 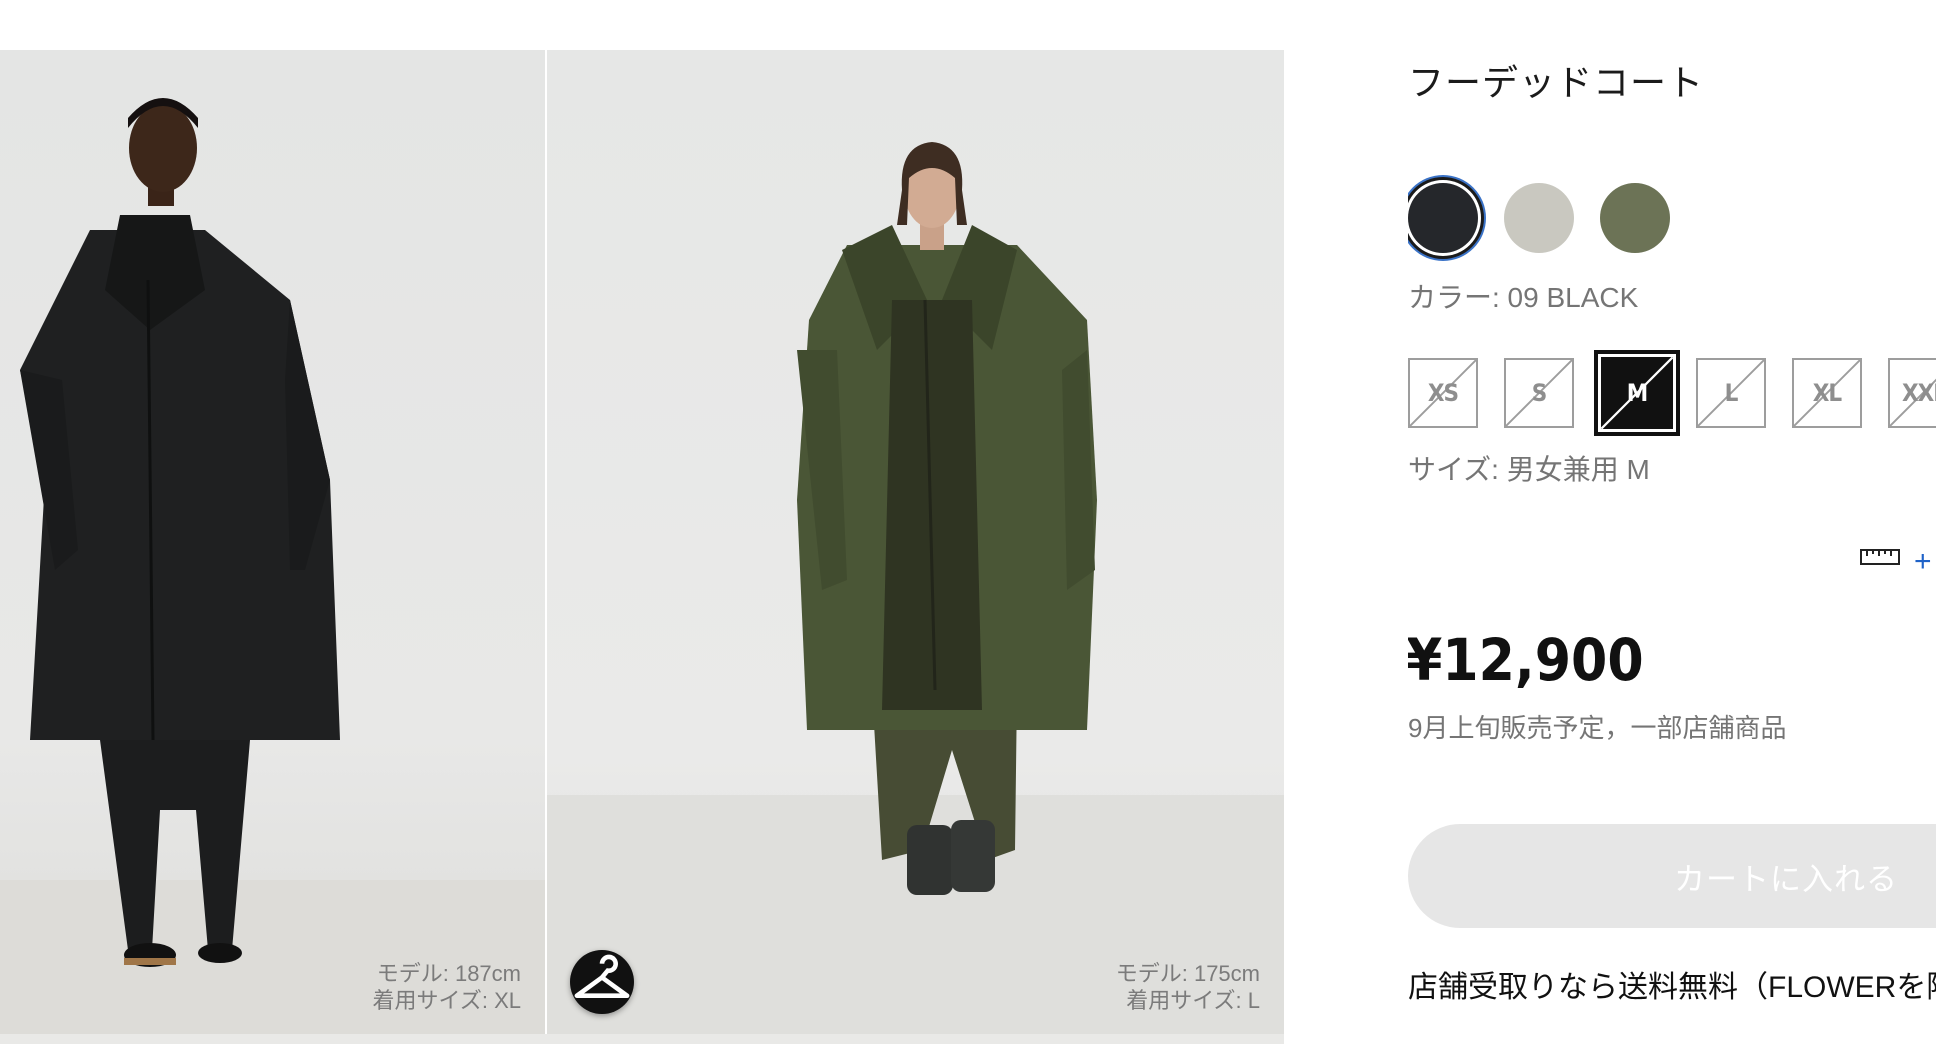 I want to click on size-option-label: M, so click(x=1637, y=393).